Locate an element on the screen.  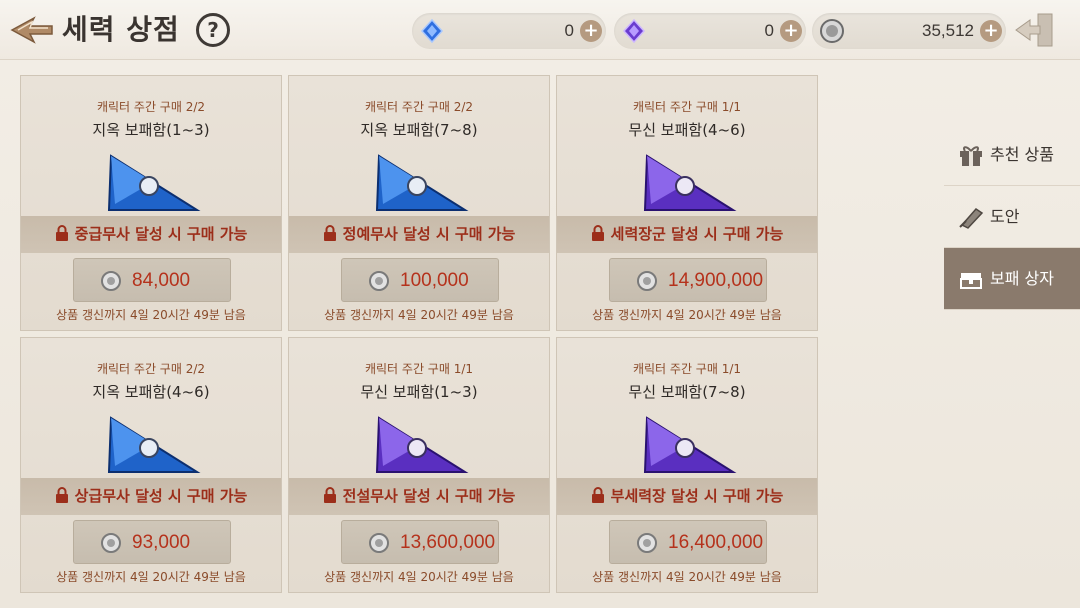
back-button is located at coordinates (31, 30).